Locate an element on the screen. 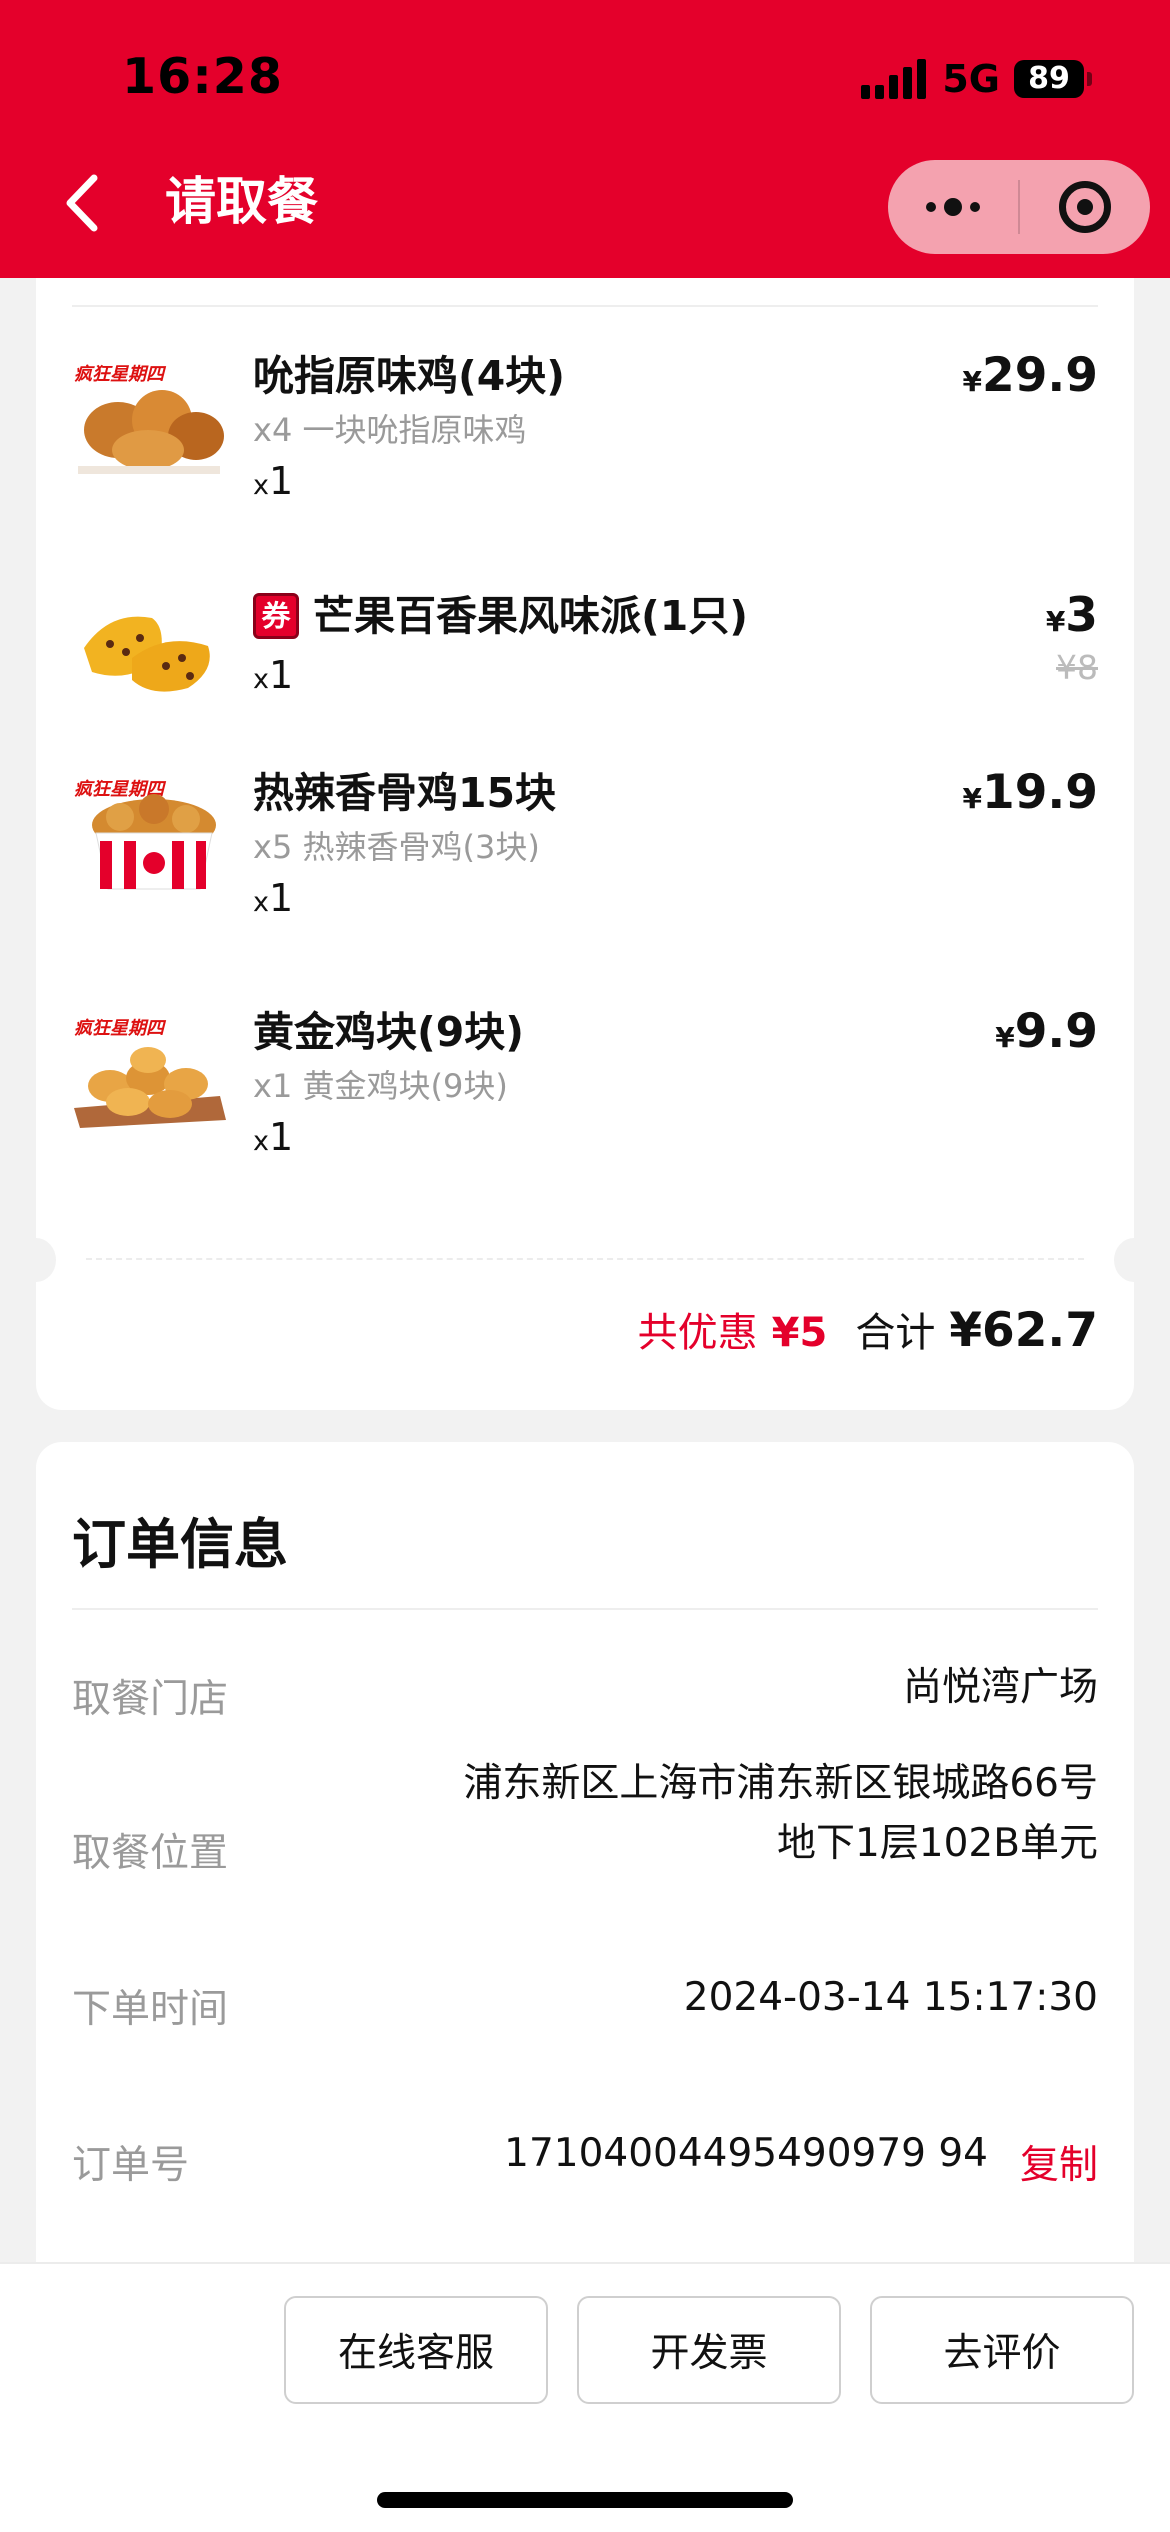 The image size is (1170, 2532). order-number-label: 订单号 is located at coordinates (131, 2165).